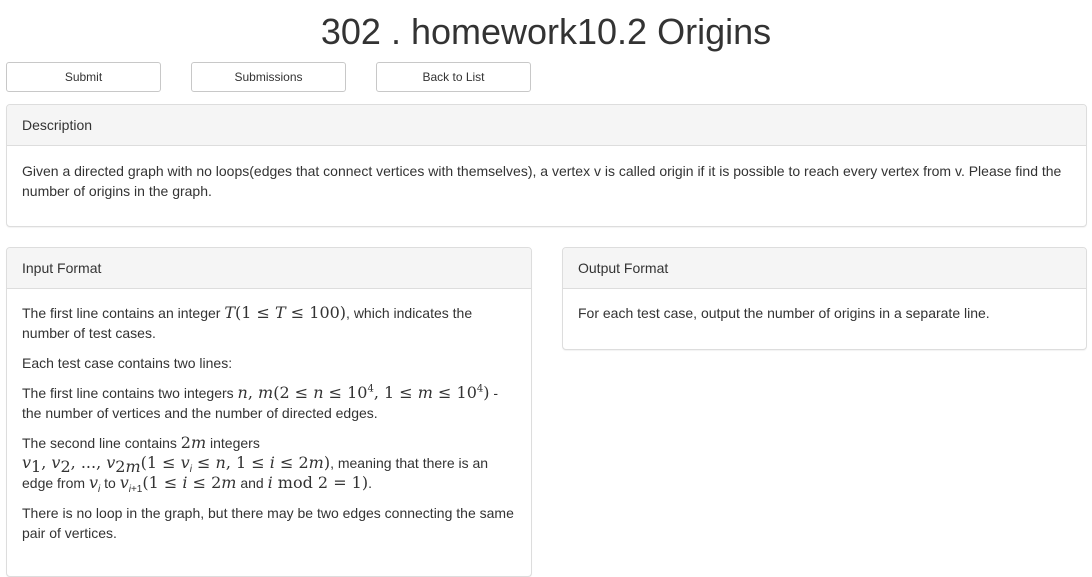 This screenshot has height=577, width=1092. Describe the element at coordinates (27, 462) in the screenshot. I see `math-vertex-list: v` at that location.